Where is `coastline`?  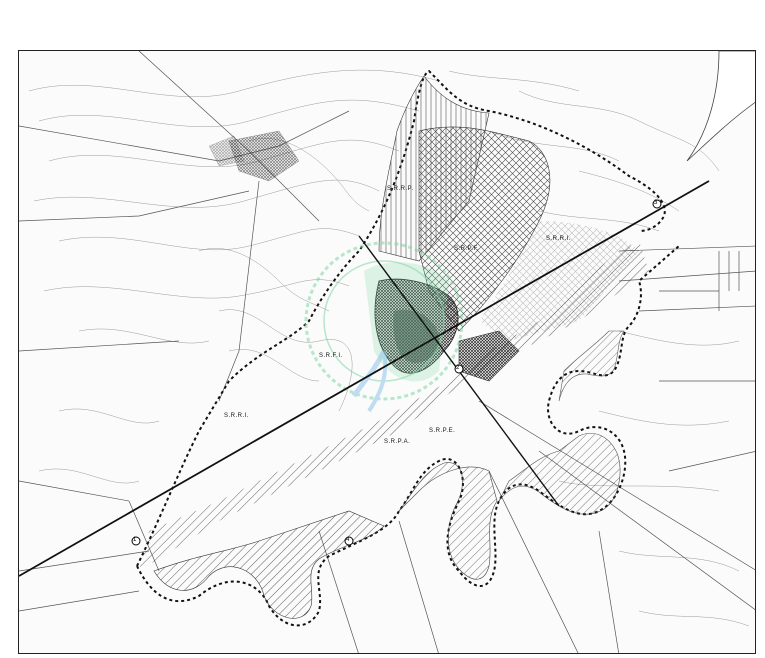 coastline is located at coordinates (720, 106).